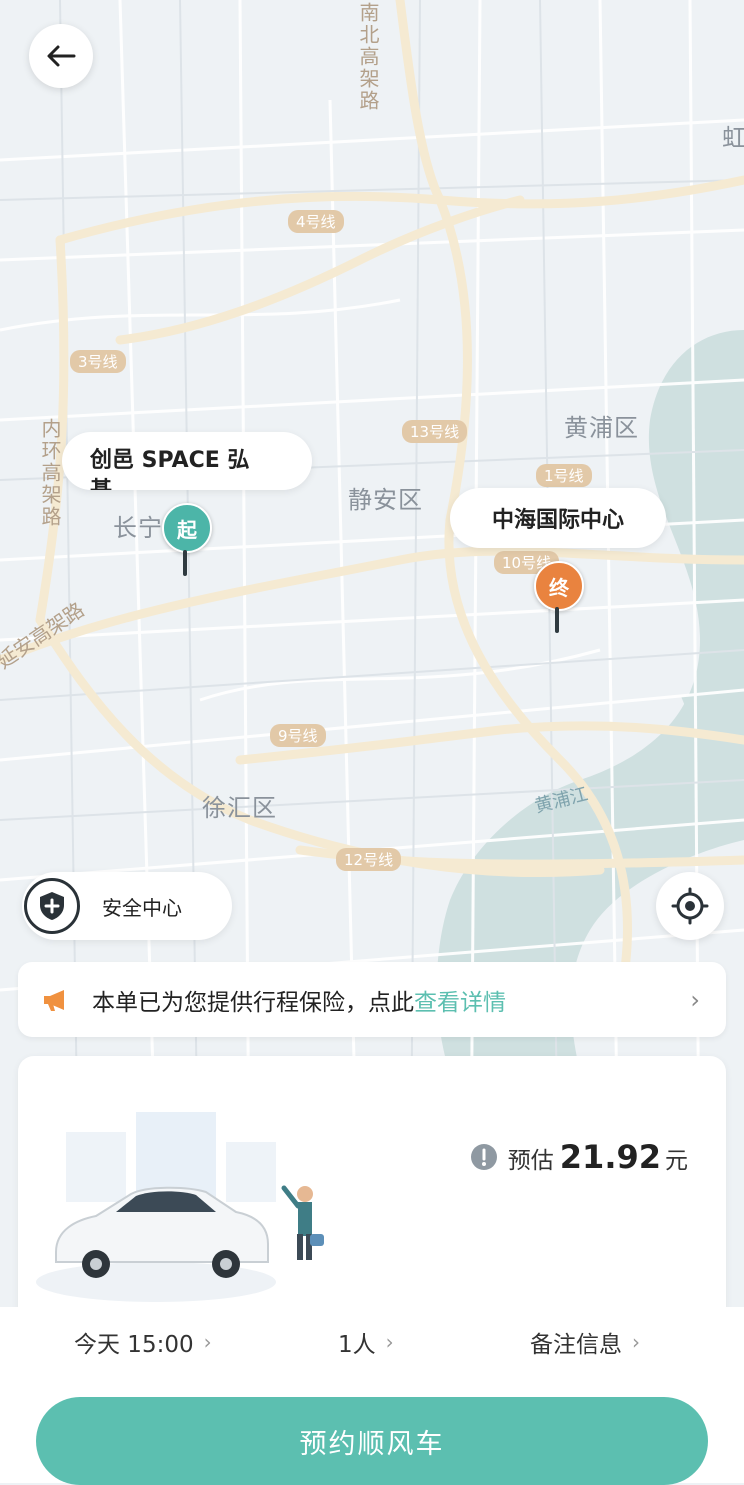 This screenshot has height=1485, width=744. What do you see at coordinates (50, 473) in the screenshot?
I see `road-label-neihuan: 内环高架路` at bounding box center [50, 473].